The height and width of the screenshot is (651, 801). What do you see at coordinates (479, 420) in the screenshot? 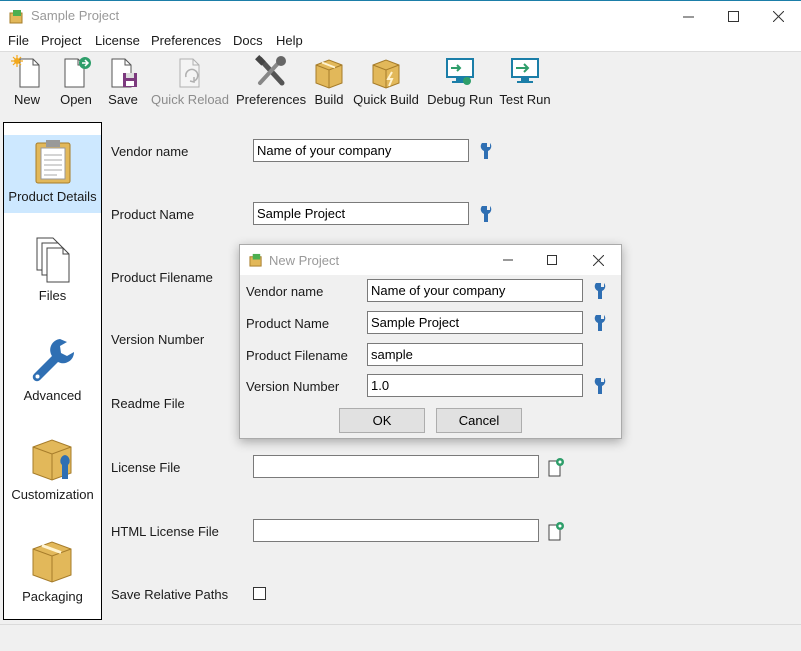
I see `cancel-button: Cancel` at bounding box center [479, 420].